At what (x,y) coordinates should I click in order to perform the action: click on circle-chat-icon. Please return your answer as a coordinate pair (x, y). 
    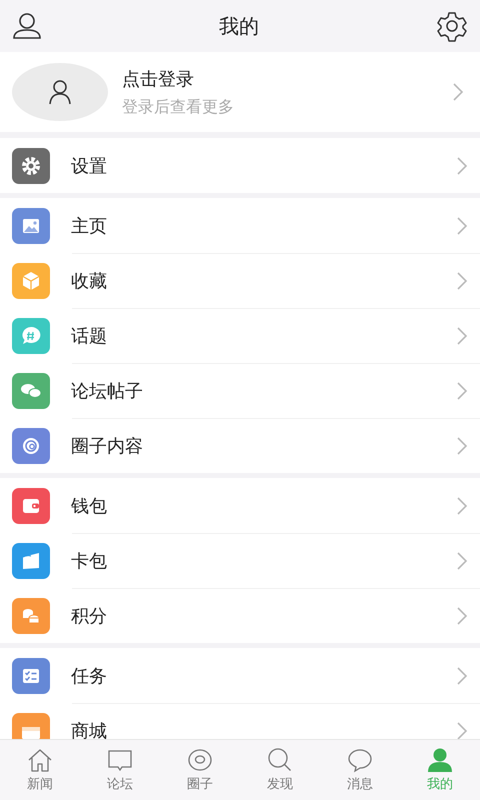
    Looking at the image, I should click on (200, 760).